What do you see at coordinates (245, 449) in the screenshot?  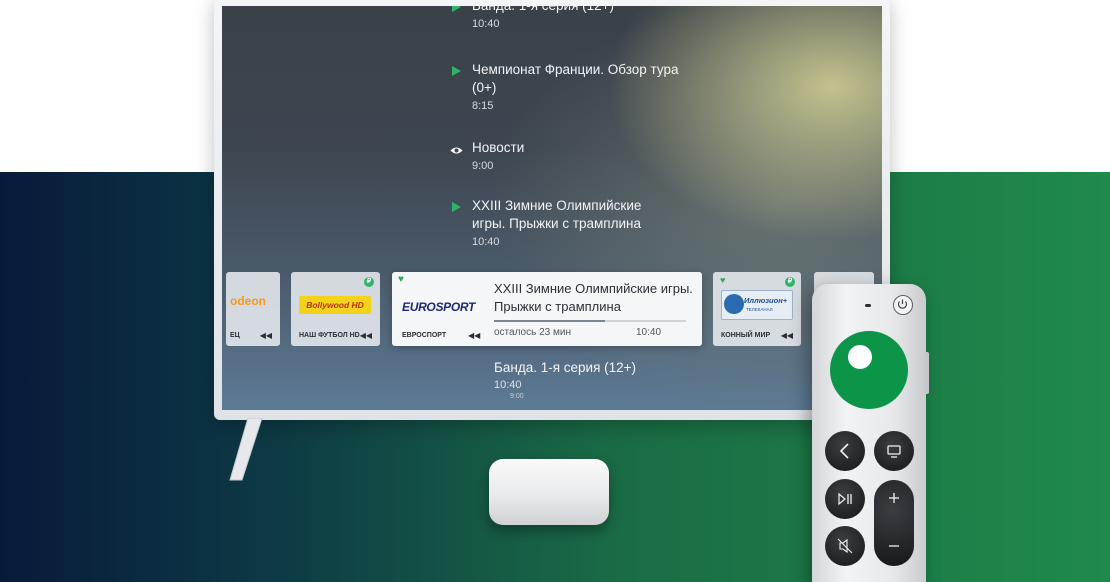 I see `tv-leg-left` at bounding box center [245, 449].